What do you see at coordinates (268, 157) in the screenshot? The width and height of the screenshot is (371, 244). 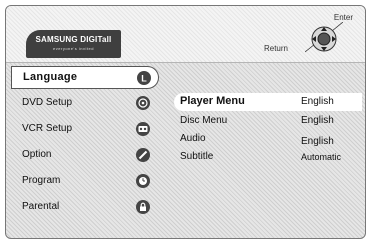 I see `language-row-subtitle: Subtitle Automatic` at bounding box center [268, 157].